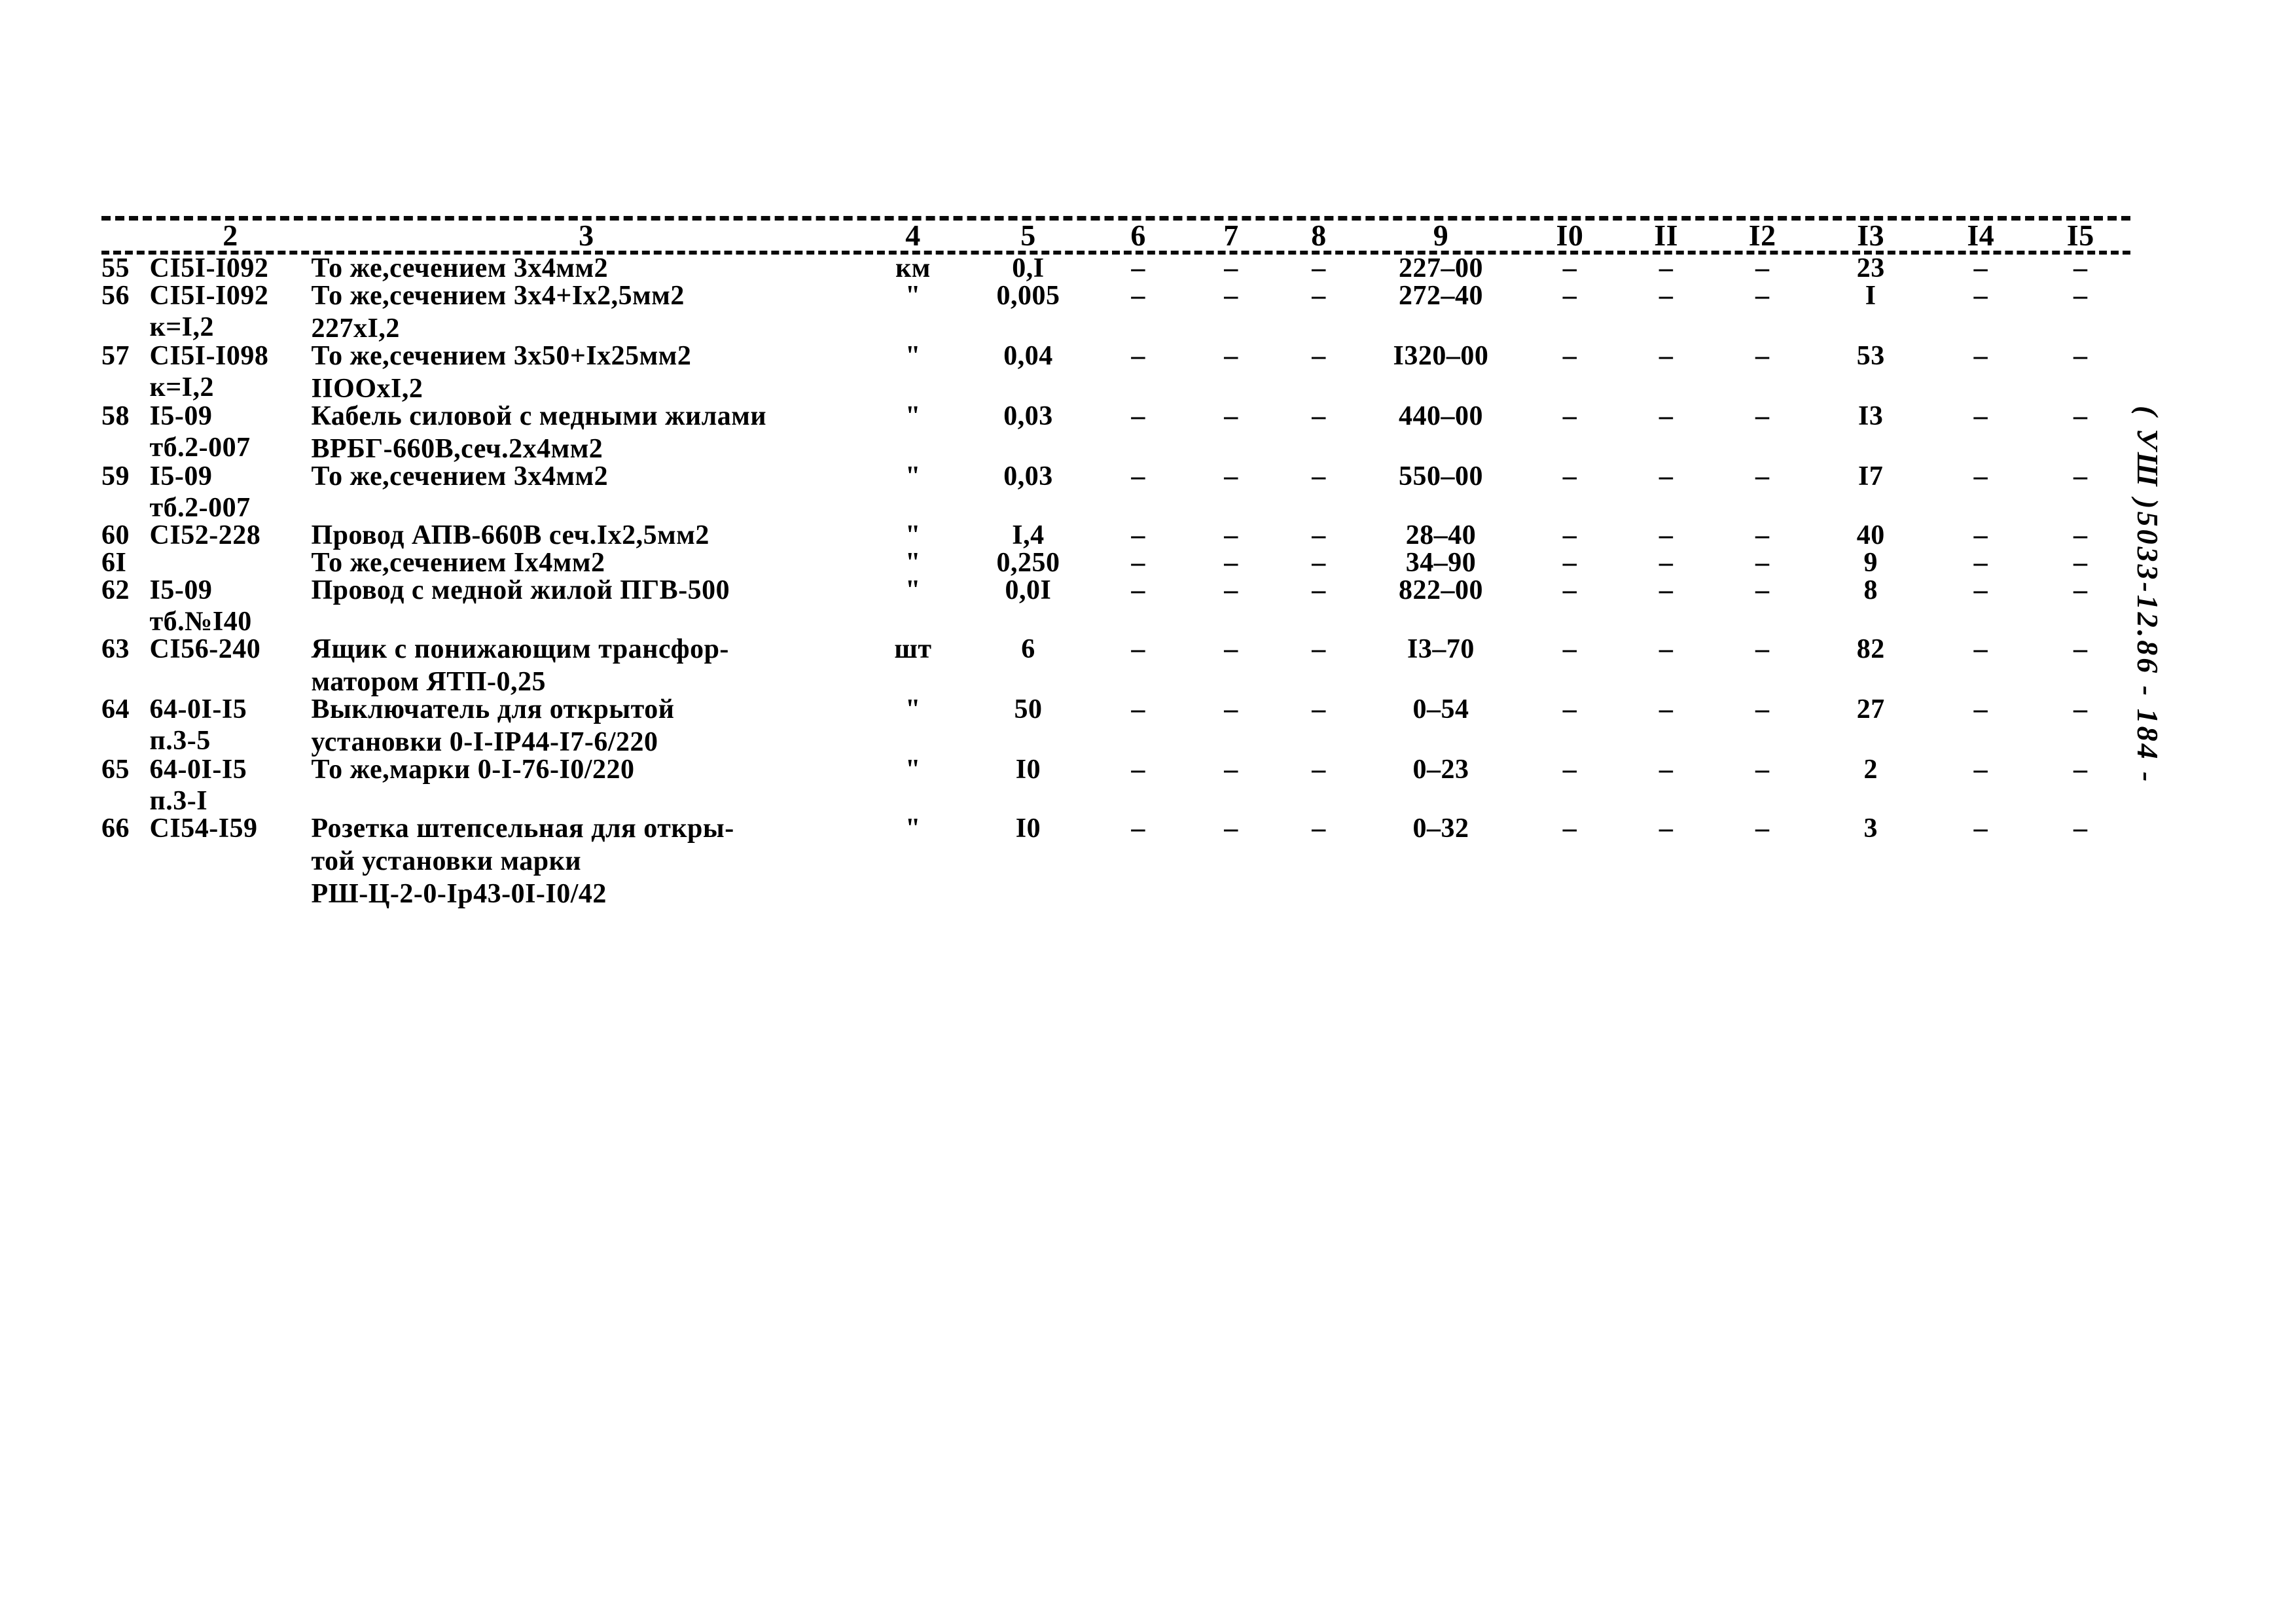 The height and width of the screenshot is (1623, 2296). Describe the element at coordinates (200, 432) in the screenshot. I see `material-code: I5-09 тб.2-007` at that location.